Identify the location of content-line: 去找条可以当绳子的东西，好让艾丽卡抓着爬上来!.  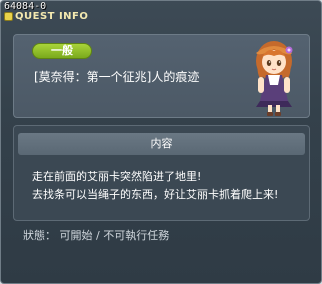
(155, 194).